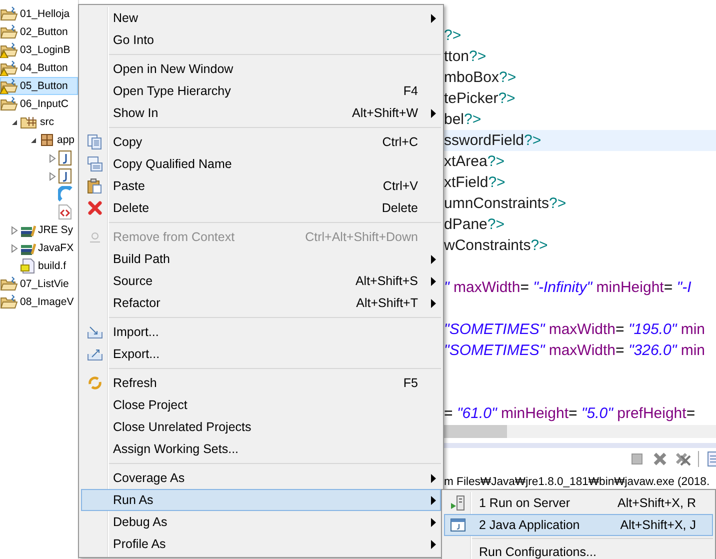  What do you see at coordinates (660, 459) in the screenshot?
I see `remove-icon` at bounding box center [660, 459].